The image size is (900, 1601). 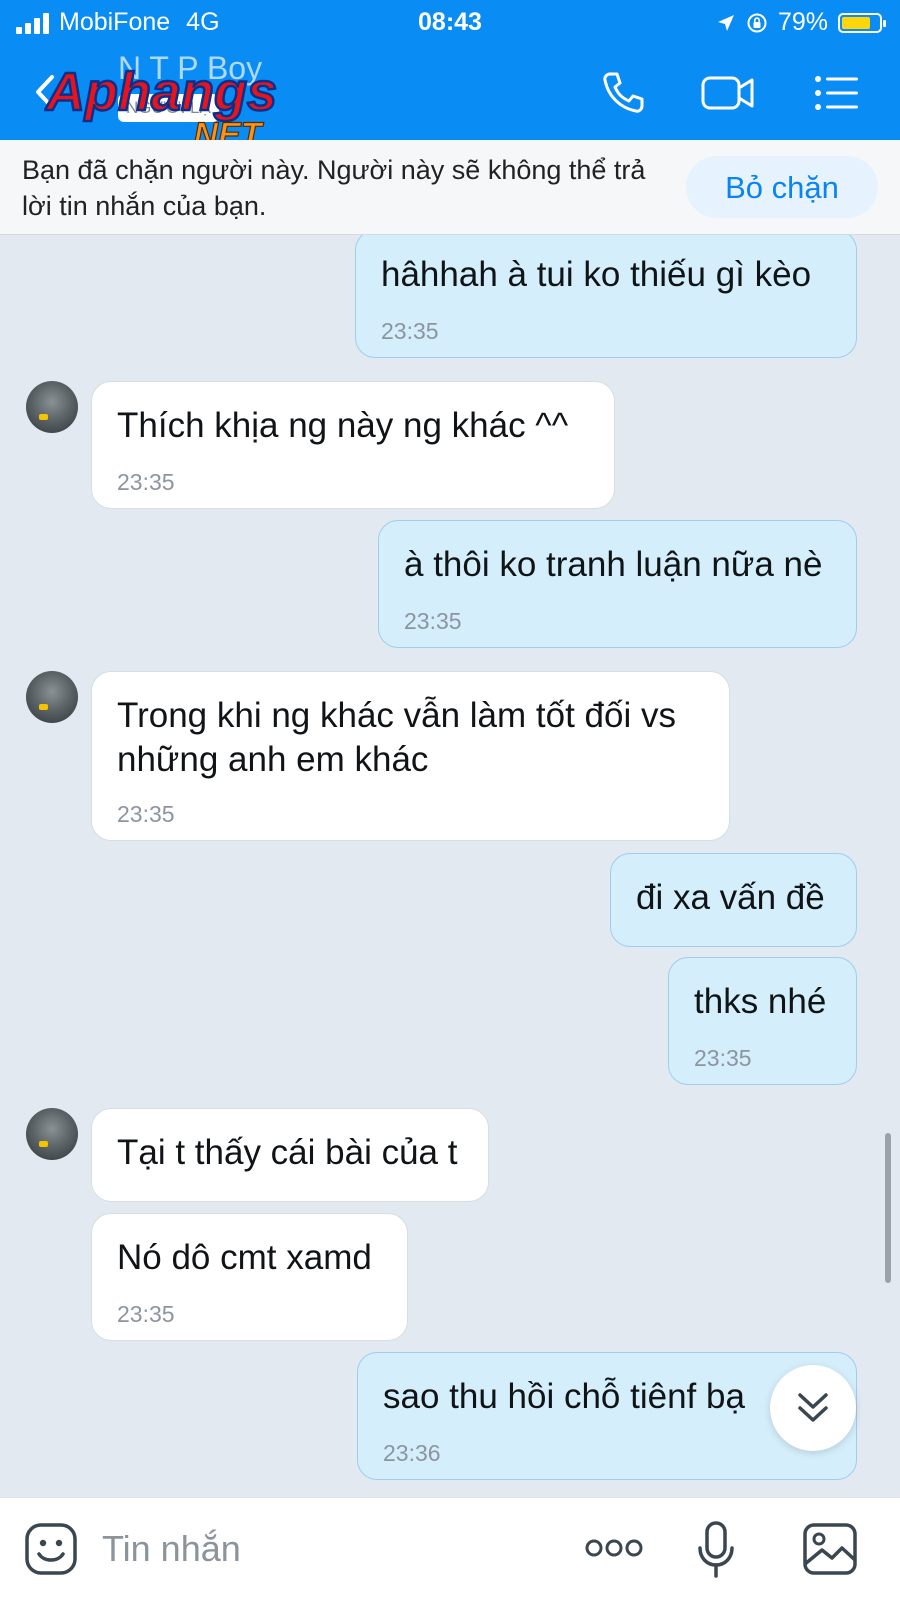 I want to click on message-text: thks nhé, so click(x=760, y=1001).